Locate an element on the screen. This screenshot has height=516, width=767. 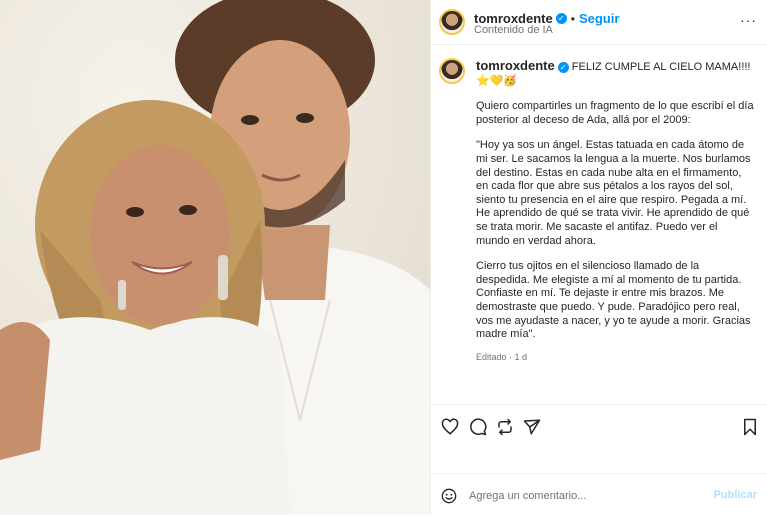
more-options-icon: ··· is located at coordinates (748, 20).